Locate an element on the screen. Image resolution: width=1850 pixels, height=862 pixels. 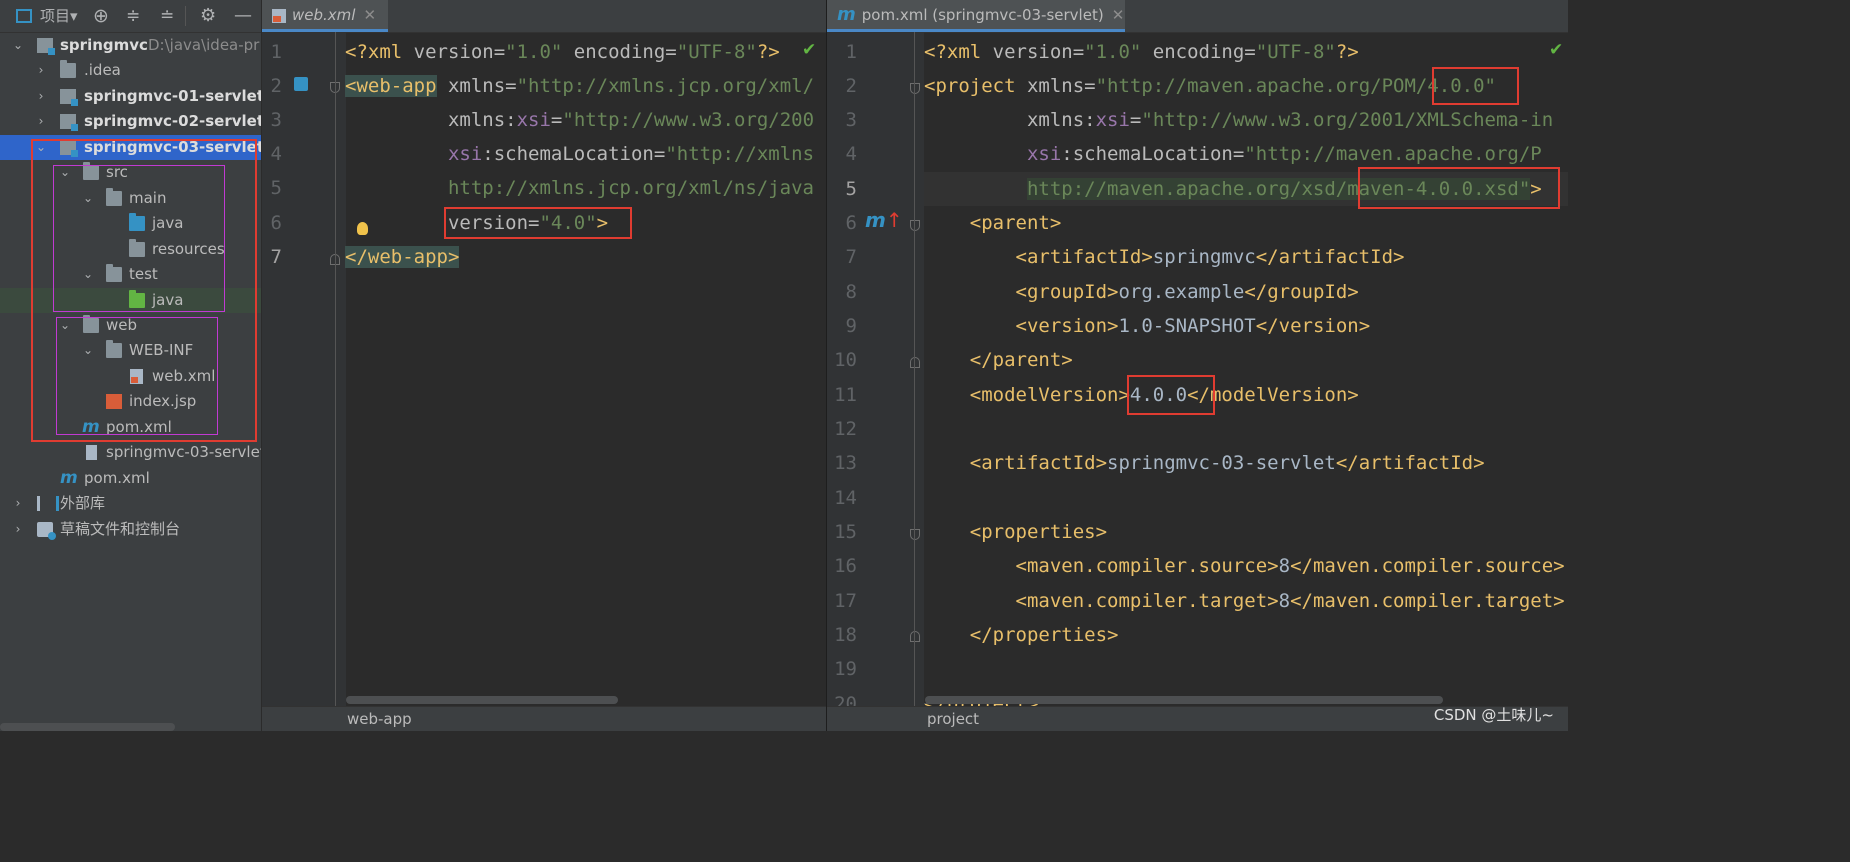
tree-item-label: .idea is located at coordinates (102, 70).